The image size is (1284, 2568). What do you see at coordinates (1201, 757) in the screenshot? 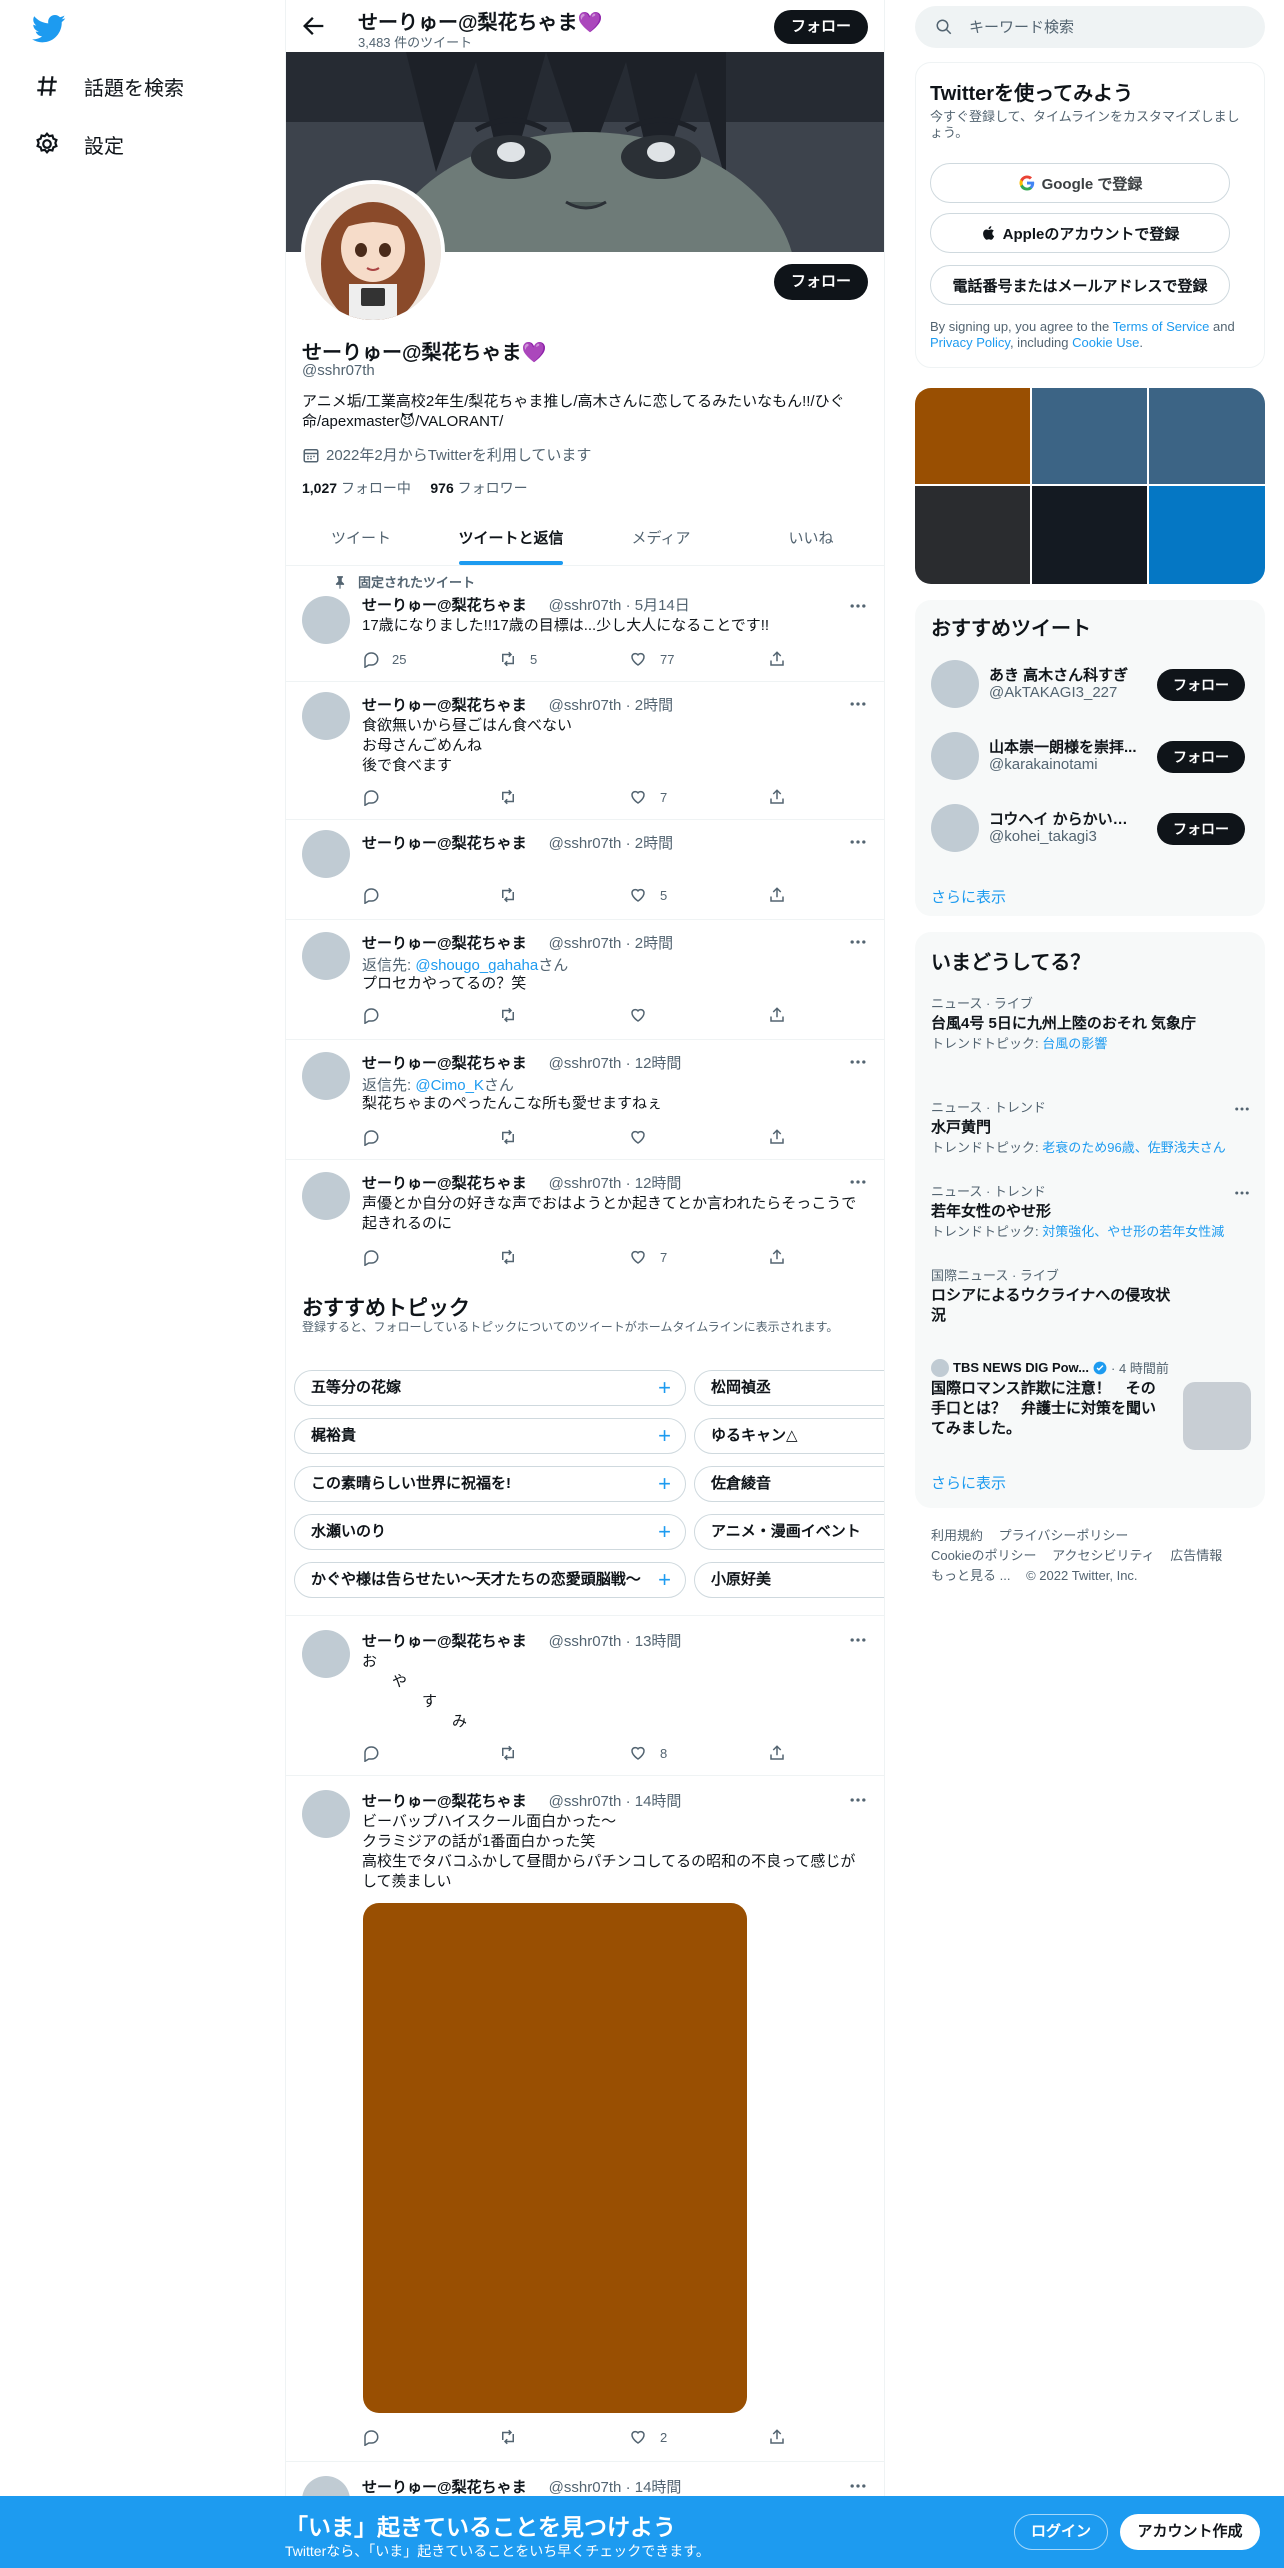
I see `rec-follow-button: フォロー` at bounding box center [1201, 757].